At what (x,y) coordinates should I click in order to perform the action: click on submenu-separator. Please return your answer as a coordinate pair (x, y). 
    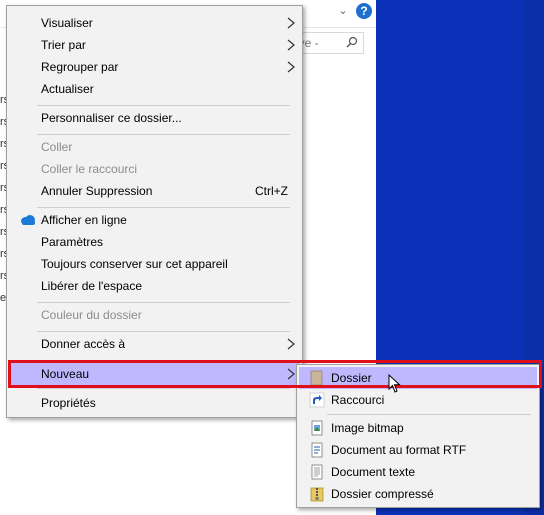
    Looking at the image, I should click on (429, 414).